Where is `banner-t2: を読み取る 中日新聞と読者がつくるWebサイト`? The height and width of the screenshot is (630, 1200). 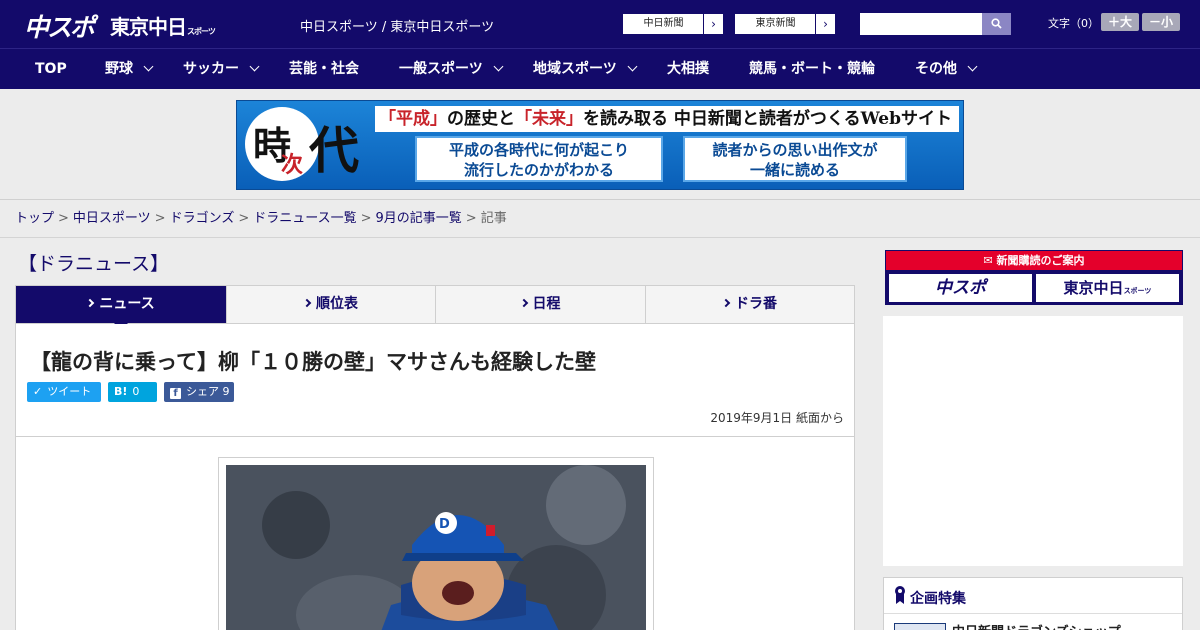 banner-t2: を読み取る 中日新聞と読者がつくるWebサイト is located at coordinates (767, 119).